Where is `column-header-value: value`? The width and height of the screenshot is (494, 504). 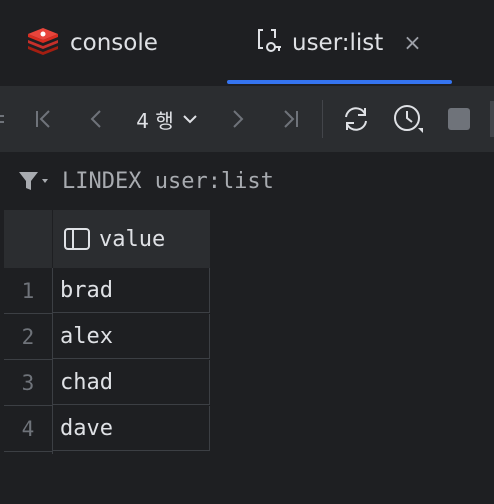 column-header-value: value is located at coordinates (131, 239).